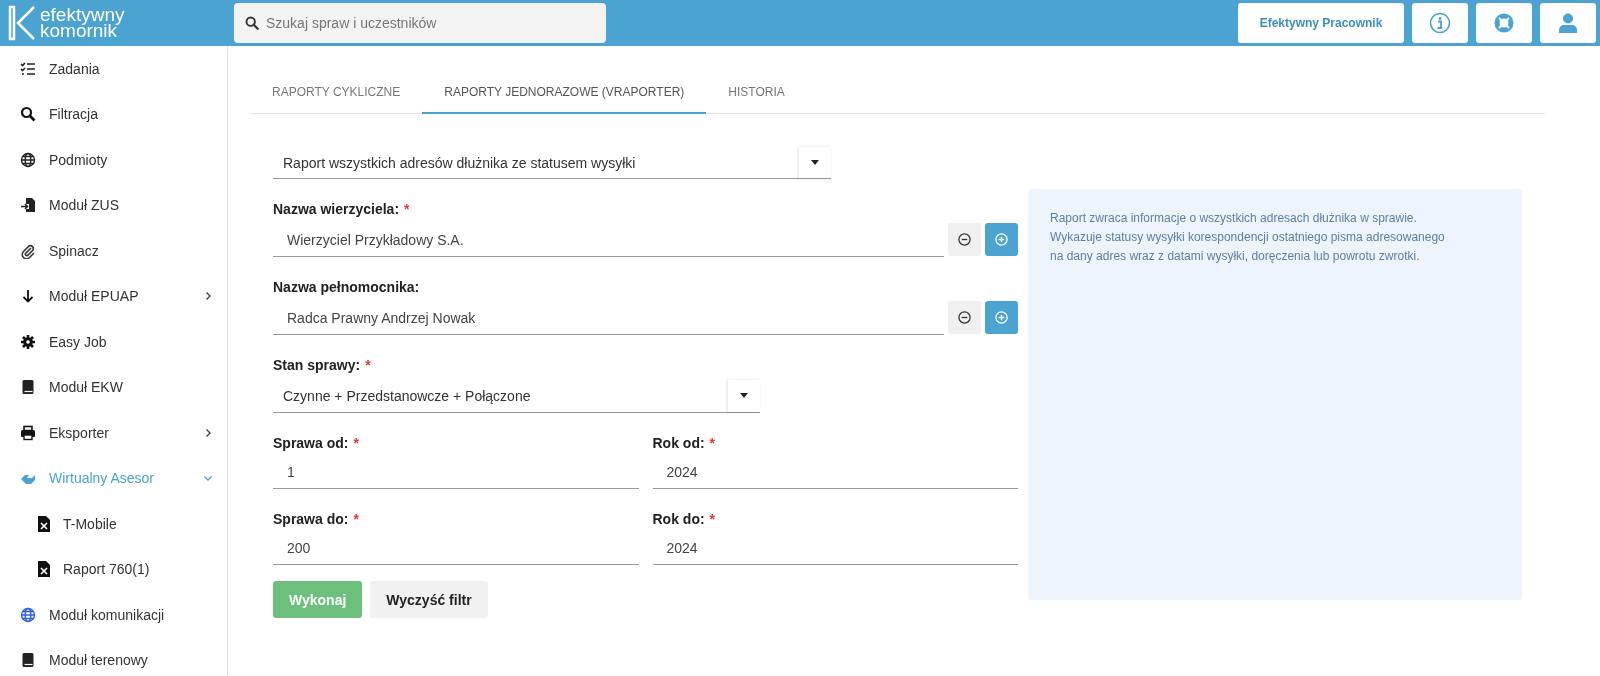  What do you see at coordinates (347, 288) in the screenshot?
I see `field-label: Nazwa pełnomocnika:` at bounding box center [347, 288].